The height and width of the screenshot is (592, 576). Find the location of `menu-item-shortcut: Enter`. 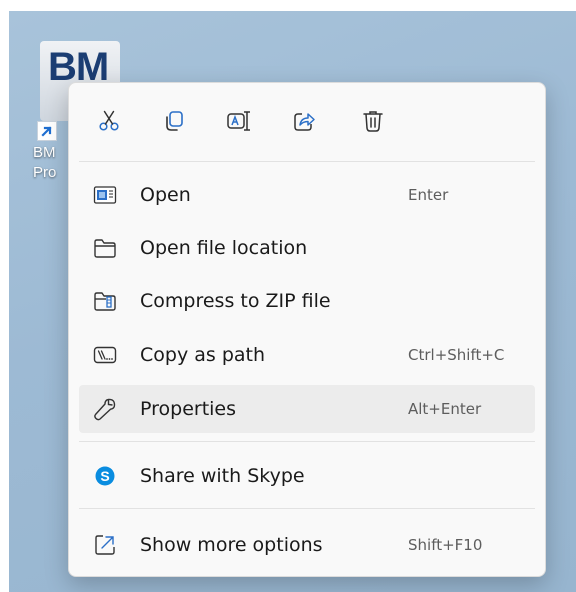

menu-item-shortcut: Enter is located at coordinates (428, 195).